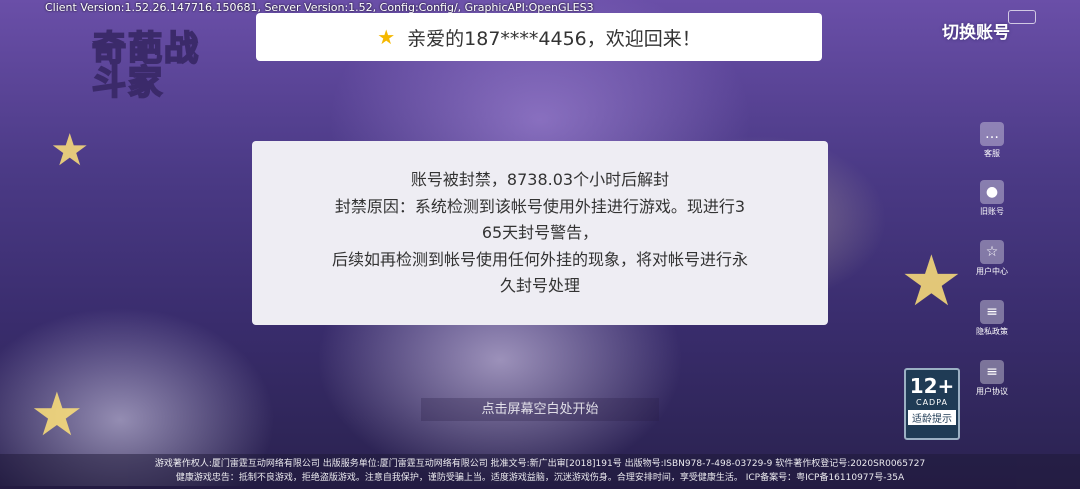  What do you see at coordinates (386, 37) in the screenshot?
I see `star-icon: ★` at bounding box center [386, 37].